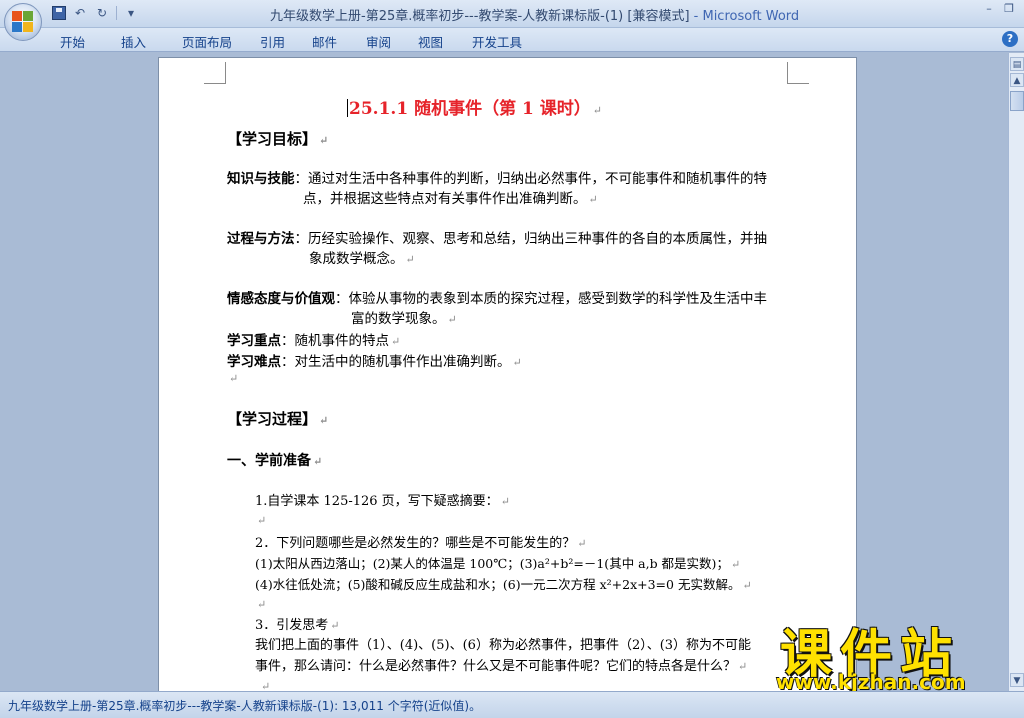 This screenshot has height=718, width=1024. I want to click on restore-icon: ❐, so click(1009, 9).